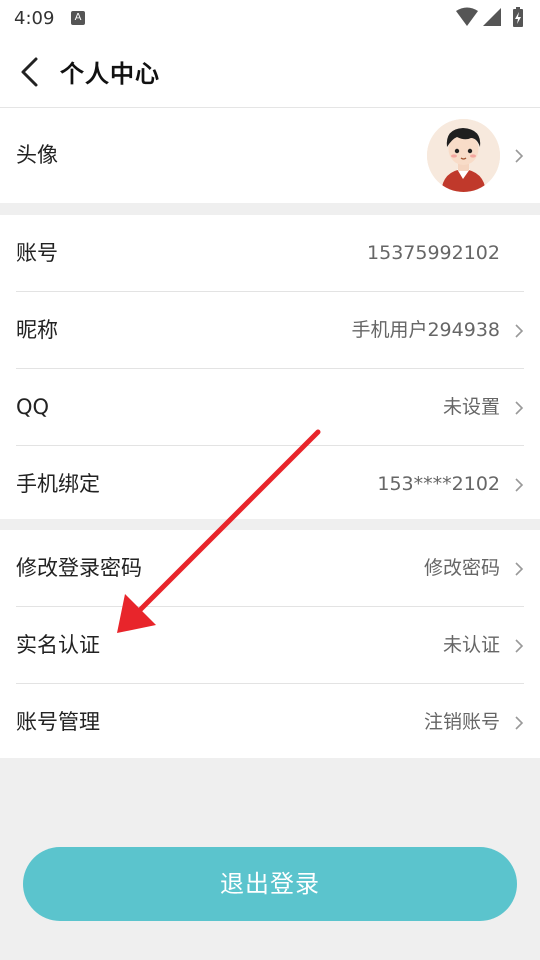 The image size is (540, 960). I want to click on nickname-value: 手机用户294938, so click(425, 330).